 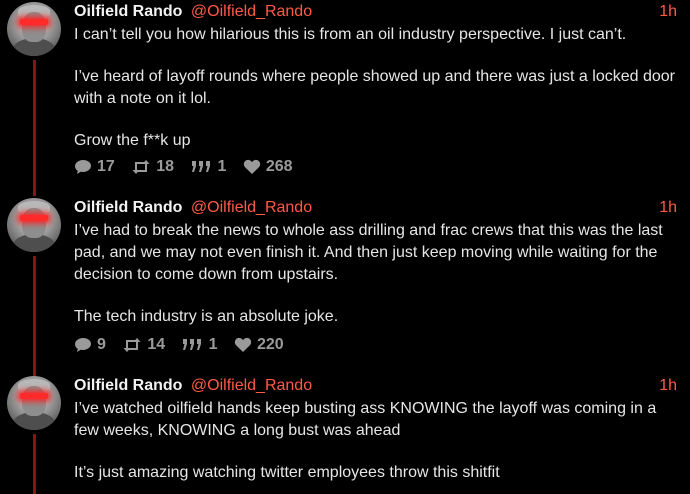 What do you see at coordinates (106, 166) in the screenshot?
I see `reply-count: 17` at bounding box center [106, 166].